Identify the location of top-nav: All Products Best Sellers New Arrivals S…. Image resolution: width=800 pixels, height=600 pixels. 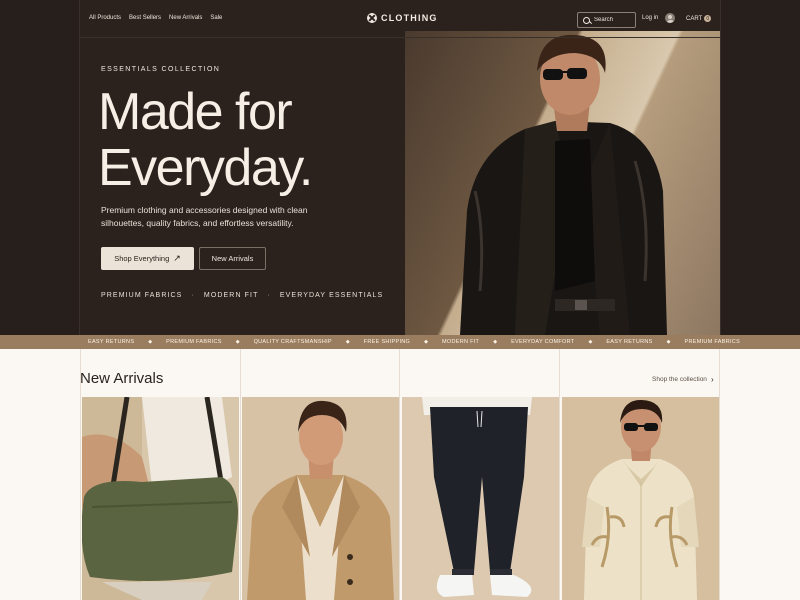
(400, 19).